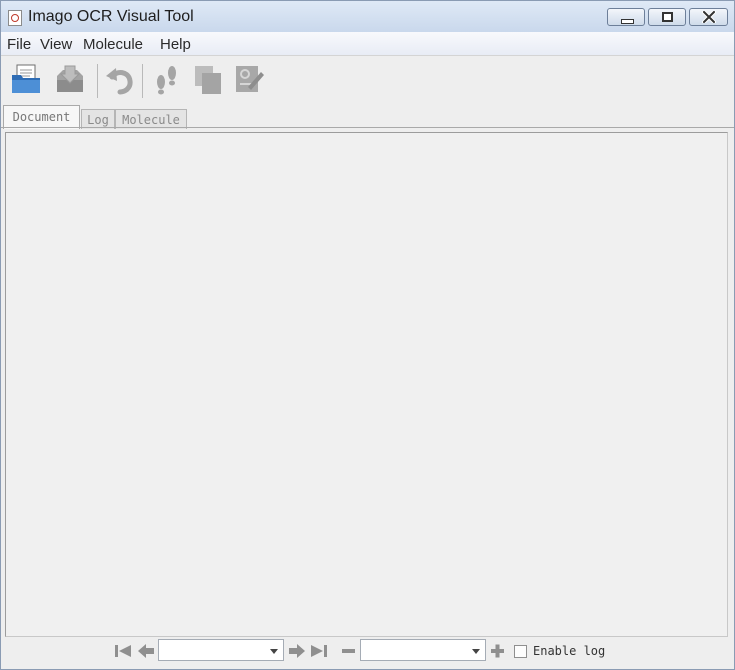 The width and height of the screenshot is (735, 670). Describe the element at coordinates (168, 79) in the screenshot. I see `footsteps-icon` at that location.